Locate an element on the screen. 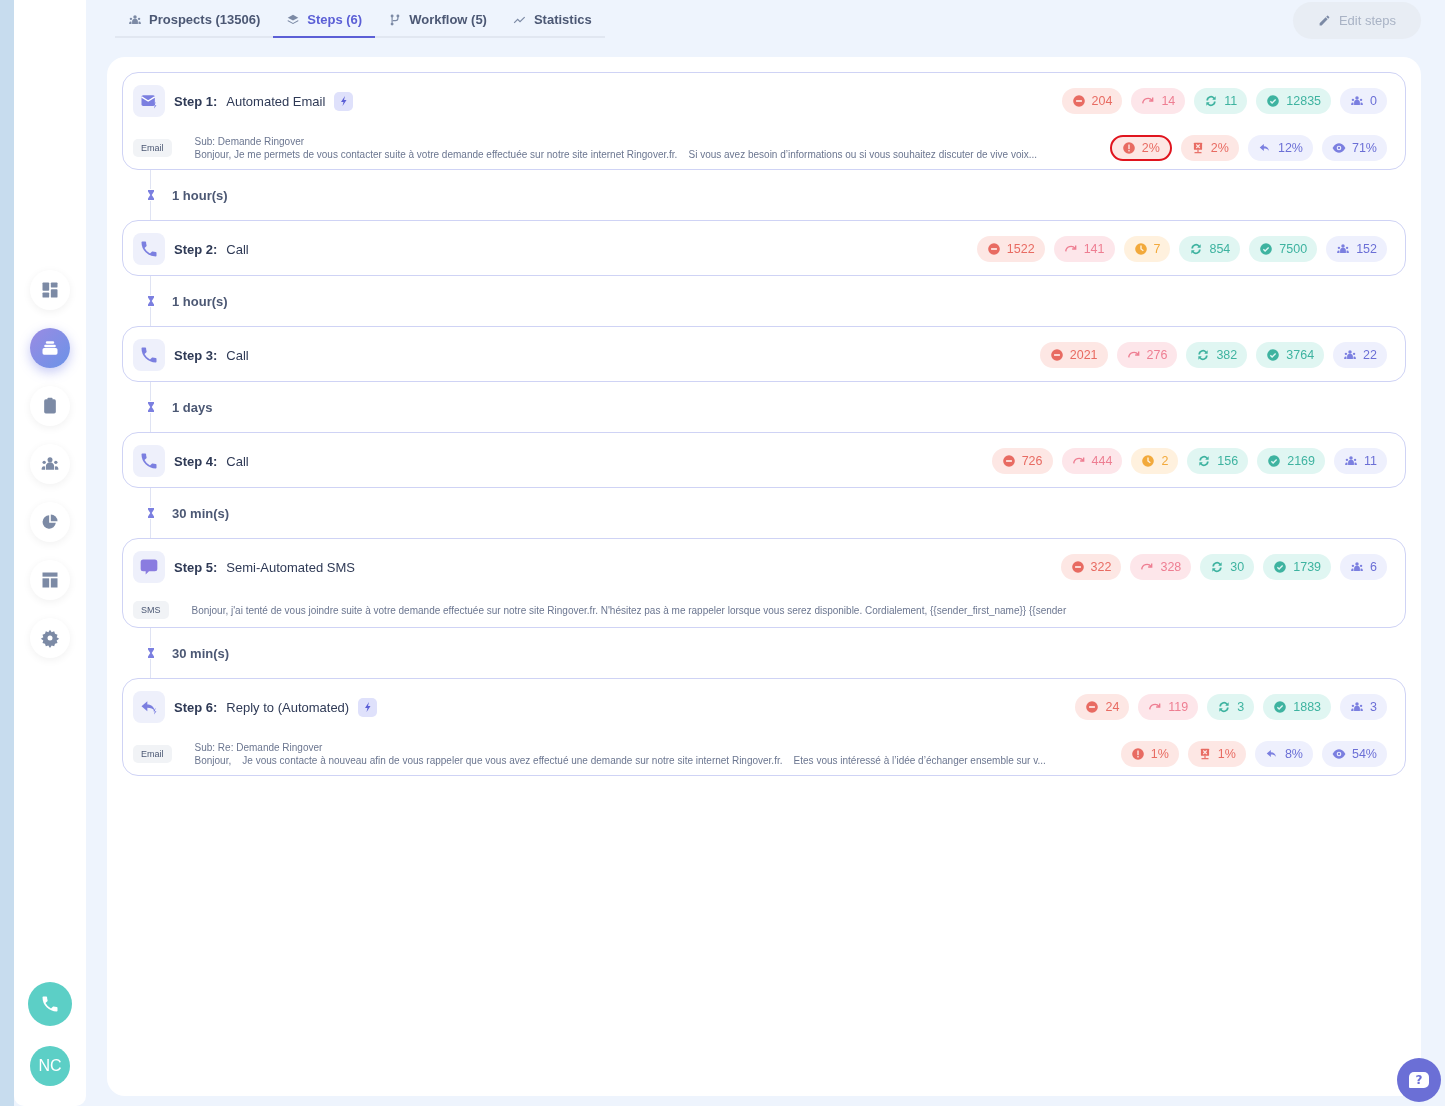  stat-badge: 0 is located at coordinates (1363, 101).